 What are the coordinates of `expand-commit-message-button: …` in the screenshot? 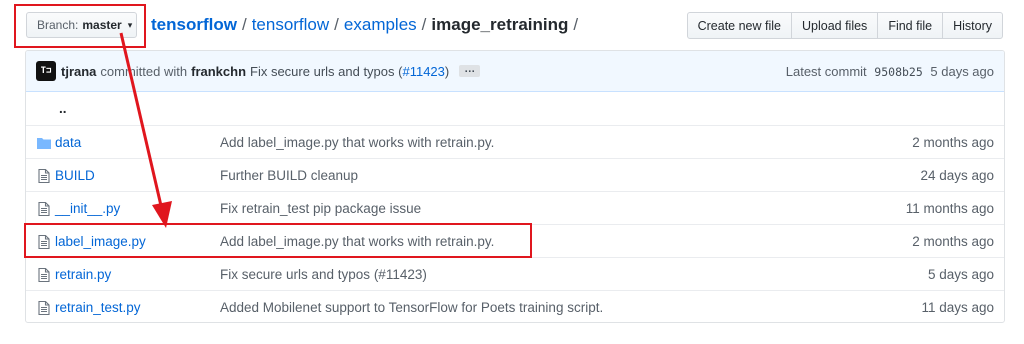 It's located at (470, 70).